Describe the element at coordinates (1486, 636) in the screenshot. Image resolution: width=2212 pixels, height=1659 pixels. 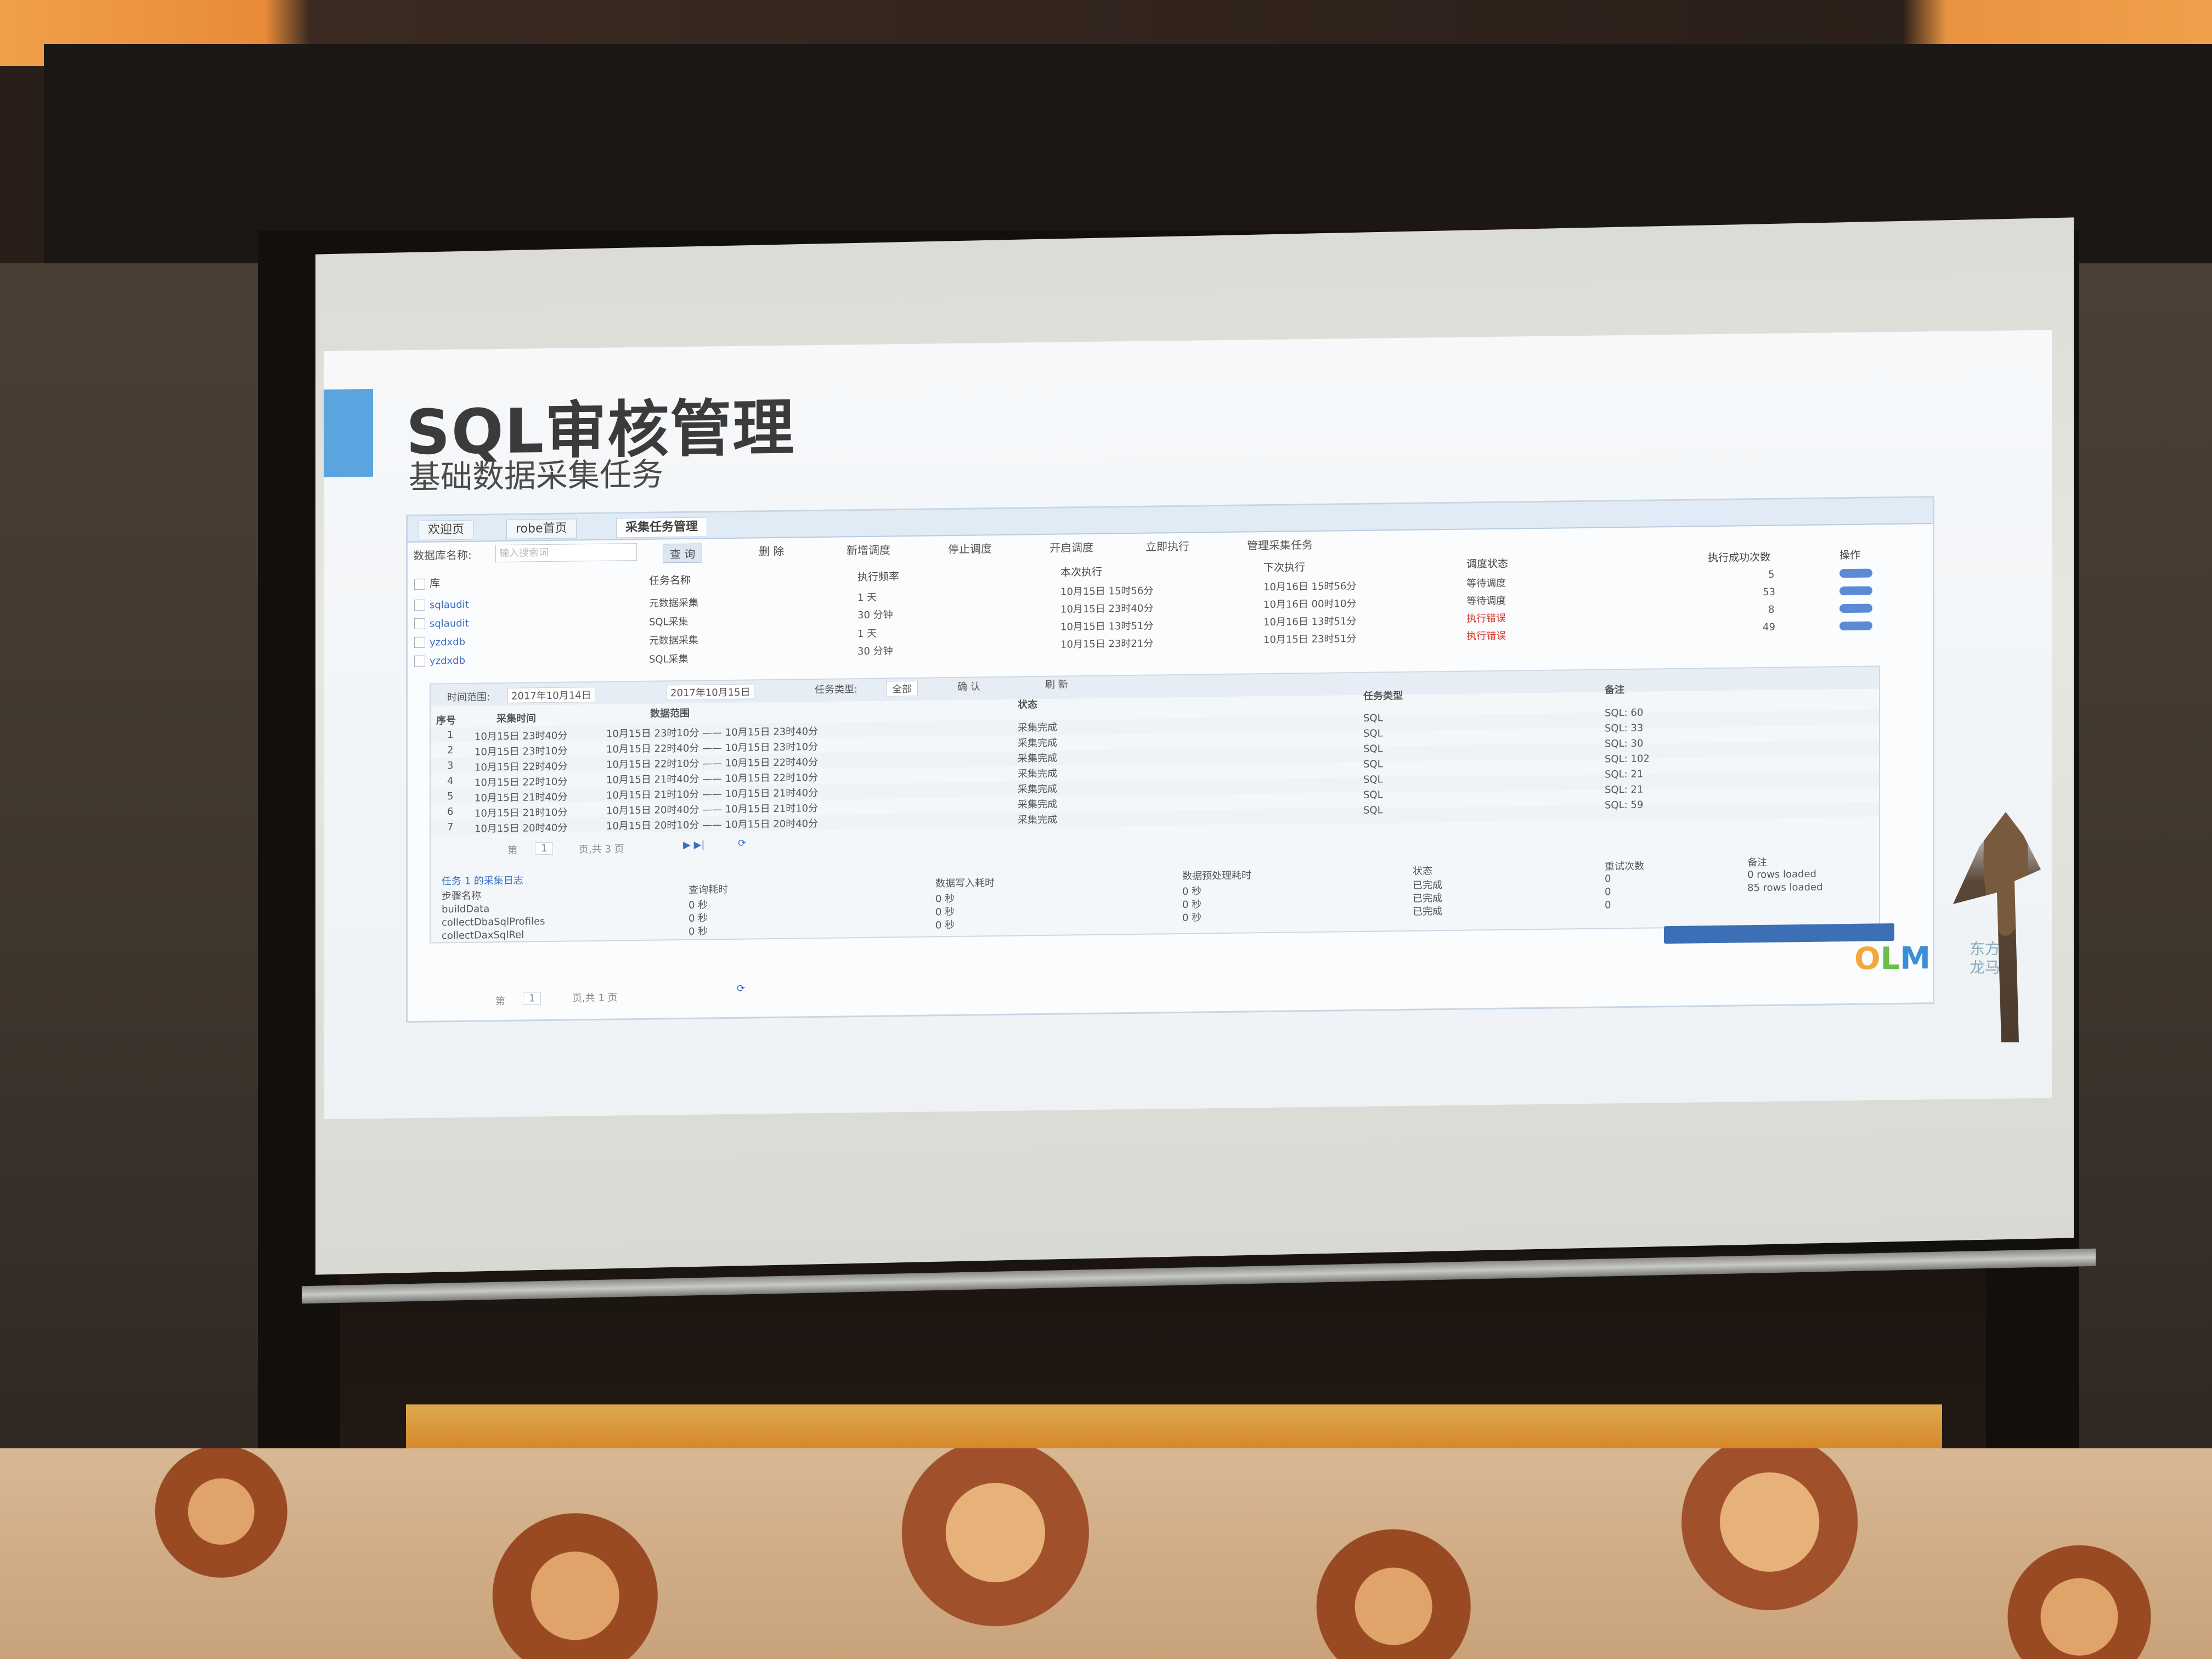
I see `row-status: 执行错误` at that location.